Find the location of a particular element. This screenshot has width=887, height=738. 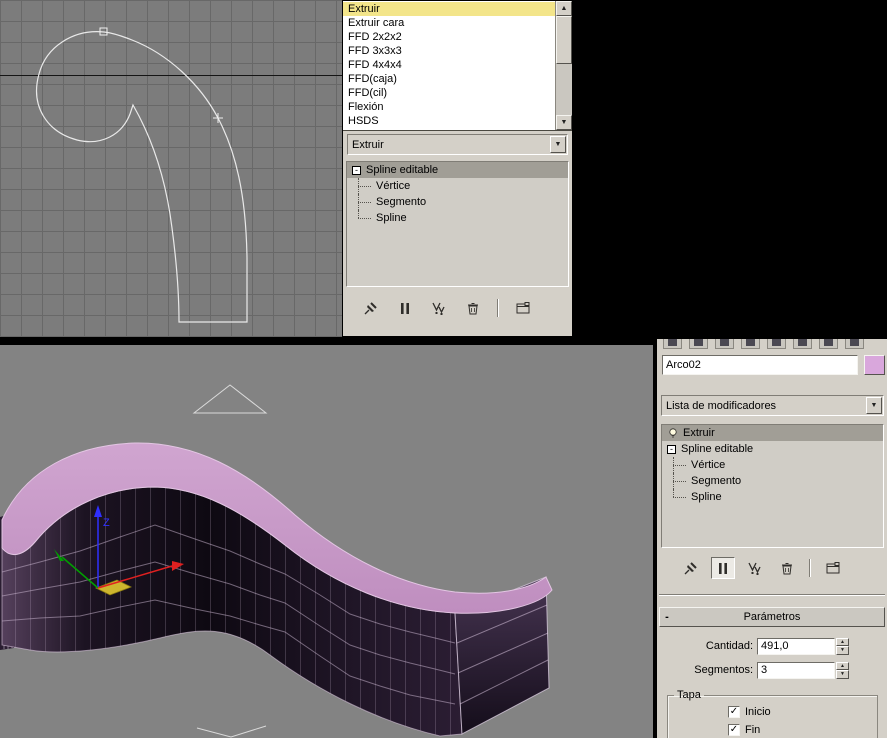

amount-spinner: ▲ ▼ is located at coordinates (842, 646).